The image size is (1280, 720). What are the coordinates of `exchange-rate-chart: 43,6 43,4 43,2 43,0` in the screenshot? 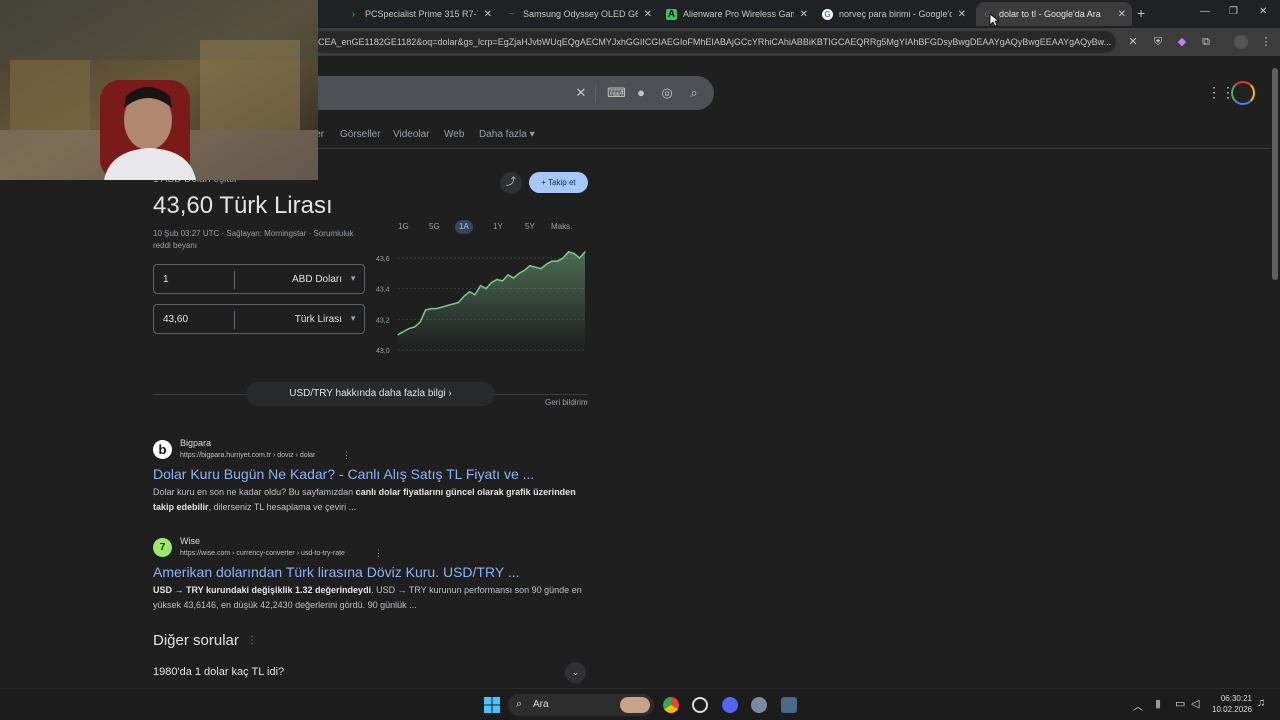 It's located at (481, 301).